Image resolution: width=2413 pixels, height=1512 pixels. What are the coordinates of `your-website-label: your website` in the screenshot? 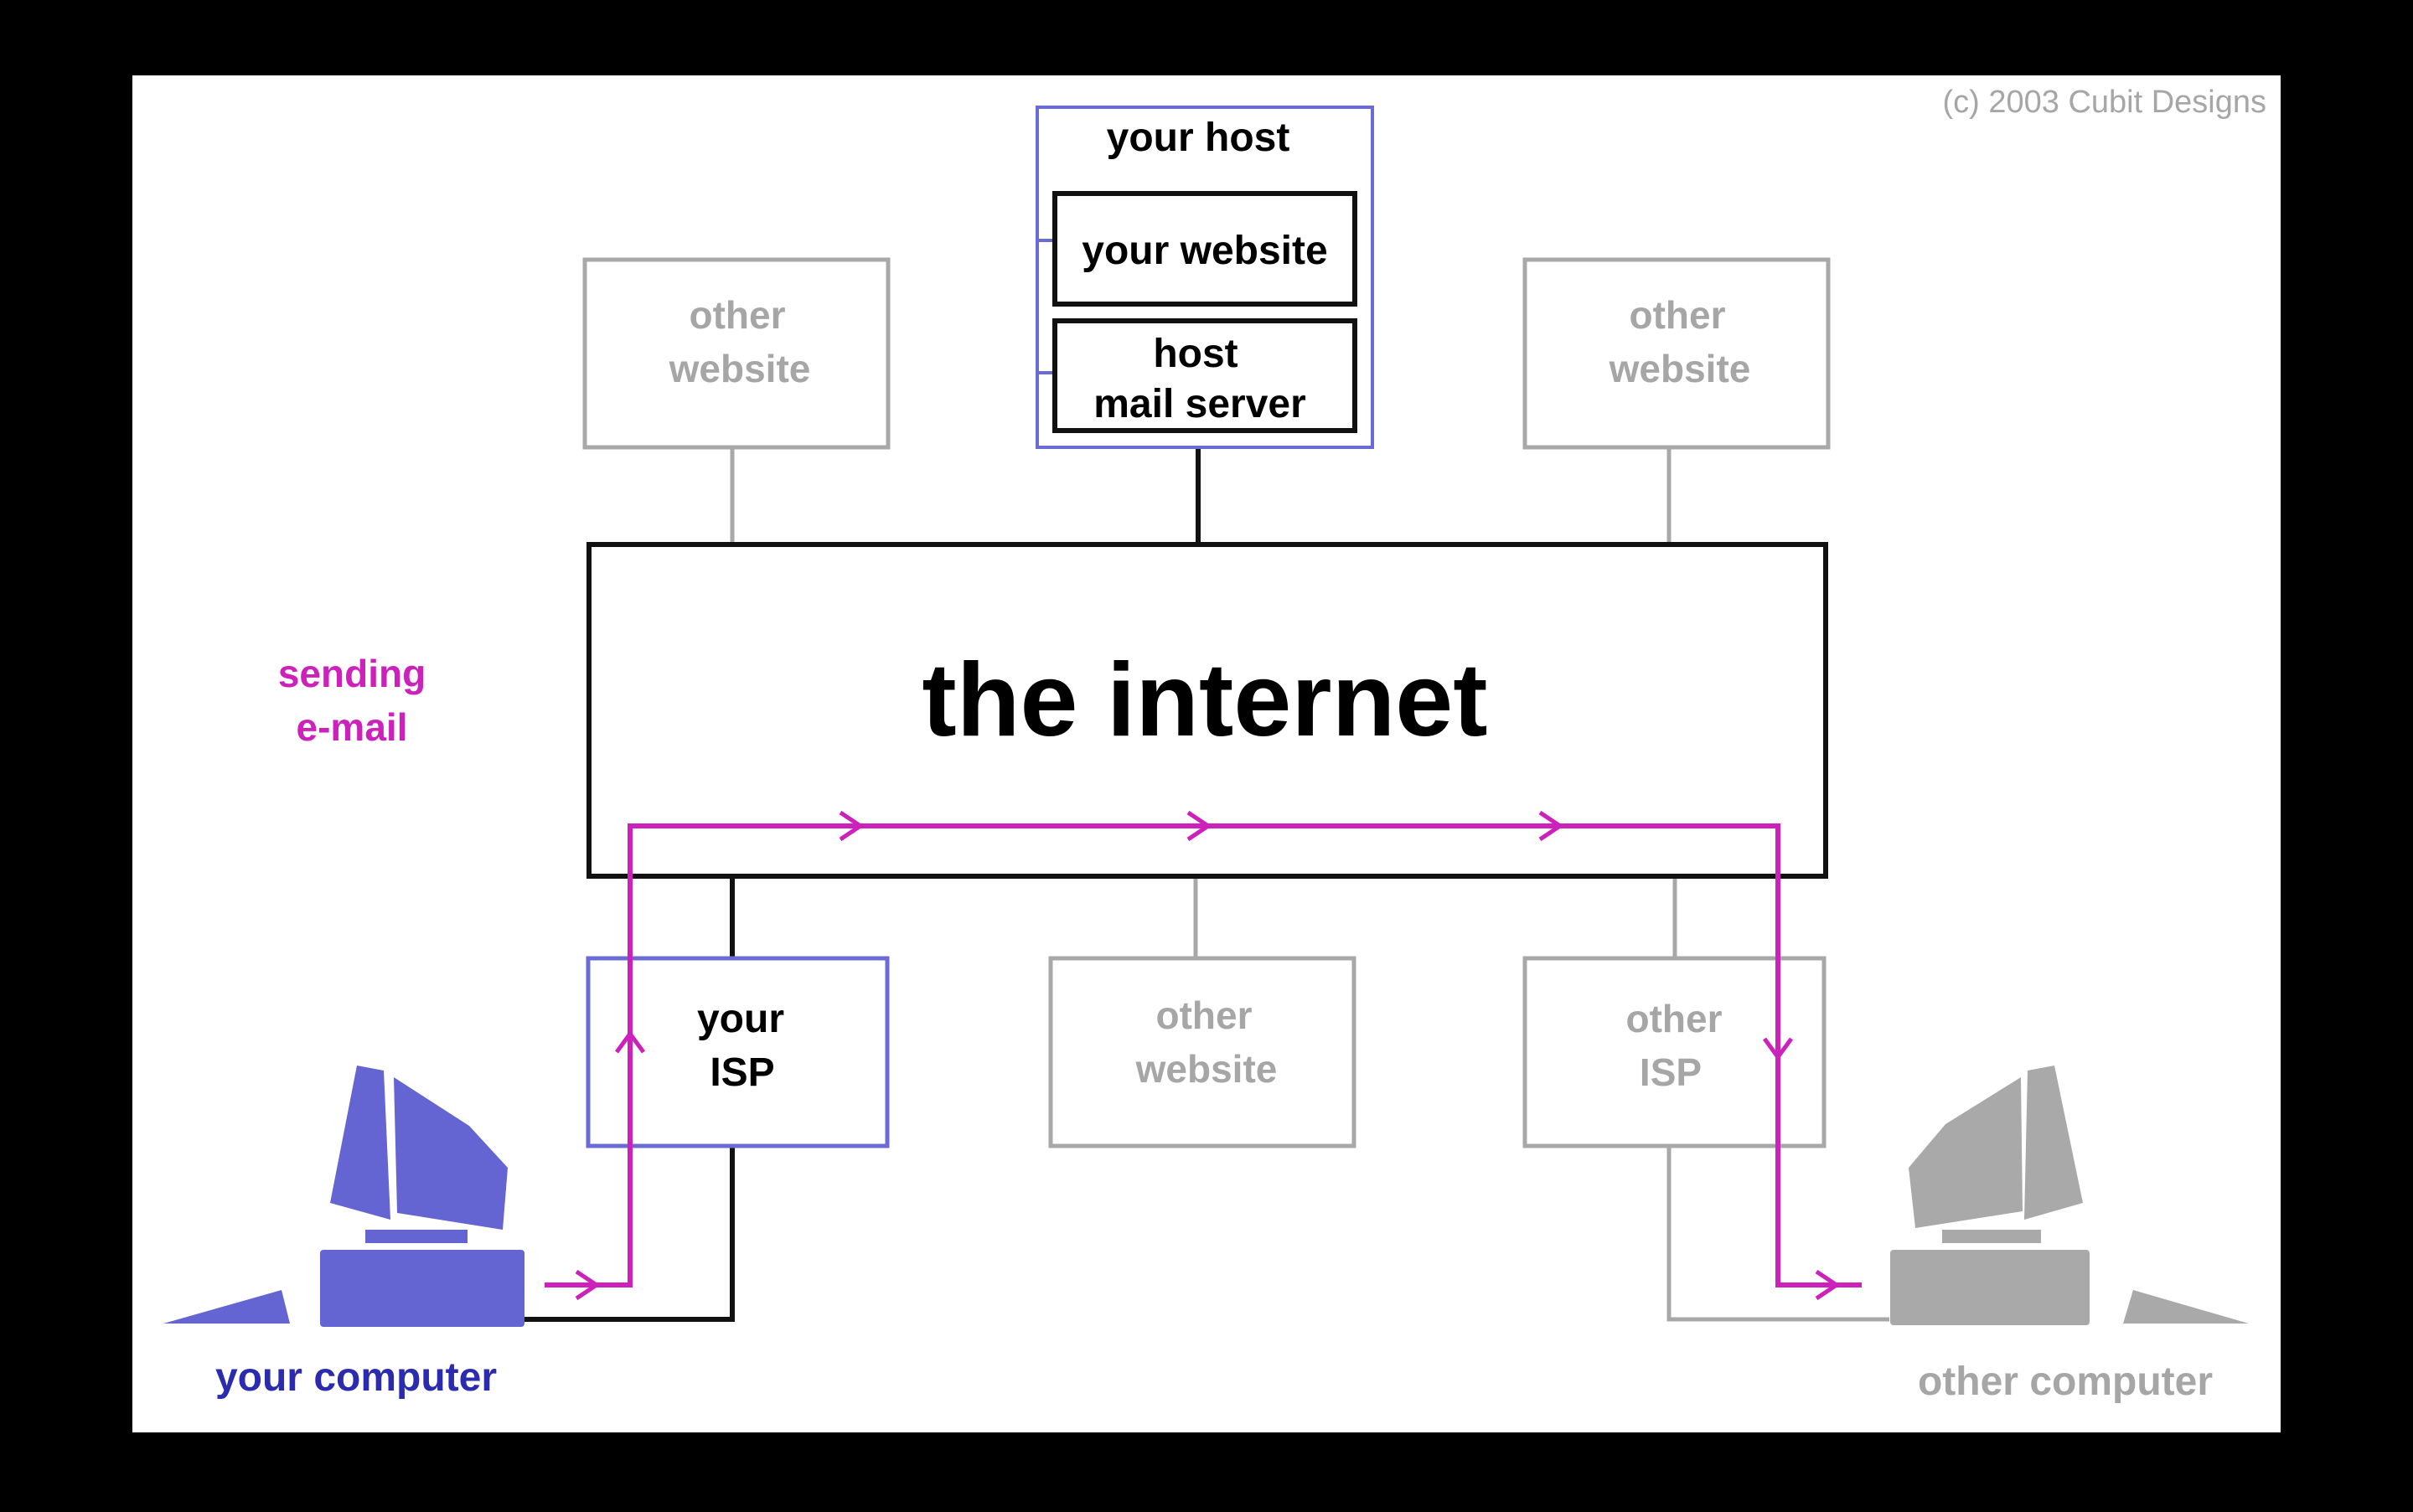 It's located at (1204, 251).